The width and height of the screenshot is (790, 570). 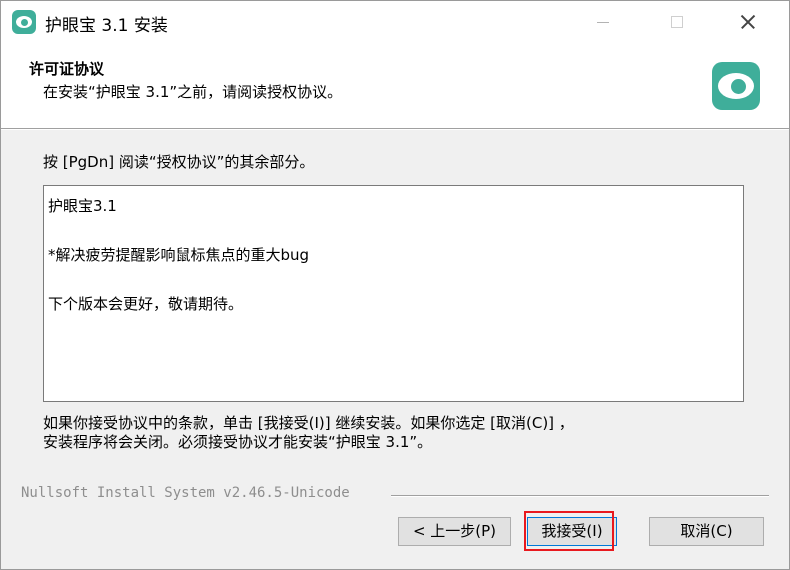 I want to click on close-icon, so click(x=748, y=22).